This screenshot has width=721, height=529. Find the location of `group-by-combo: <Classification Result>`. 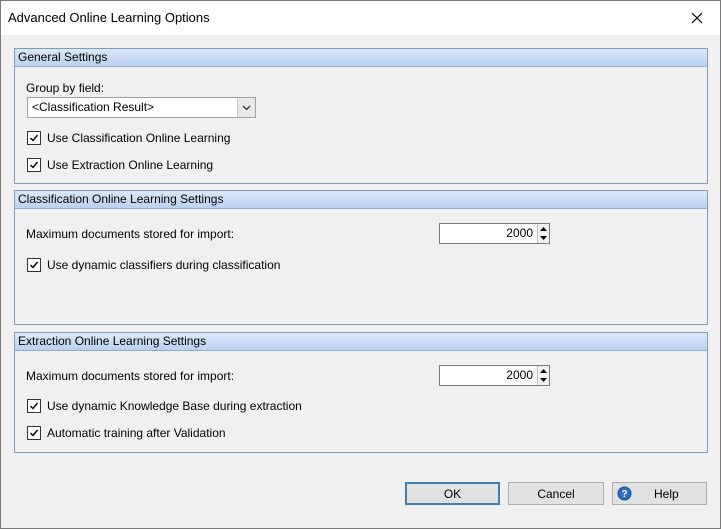

group-by-combo: <Classification Result> is located at coordinates (141, 107).